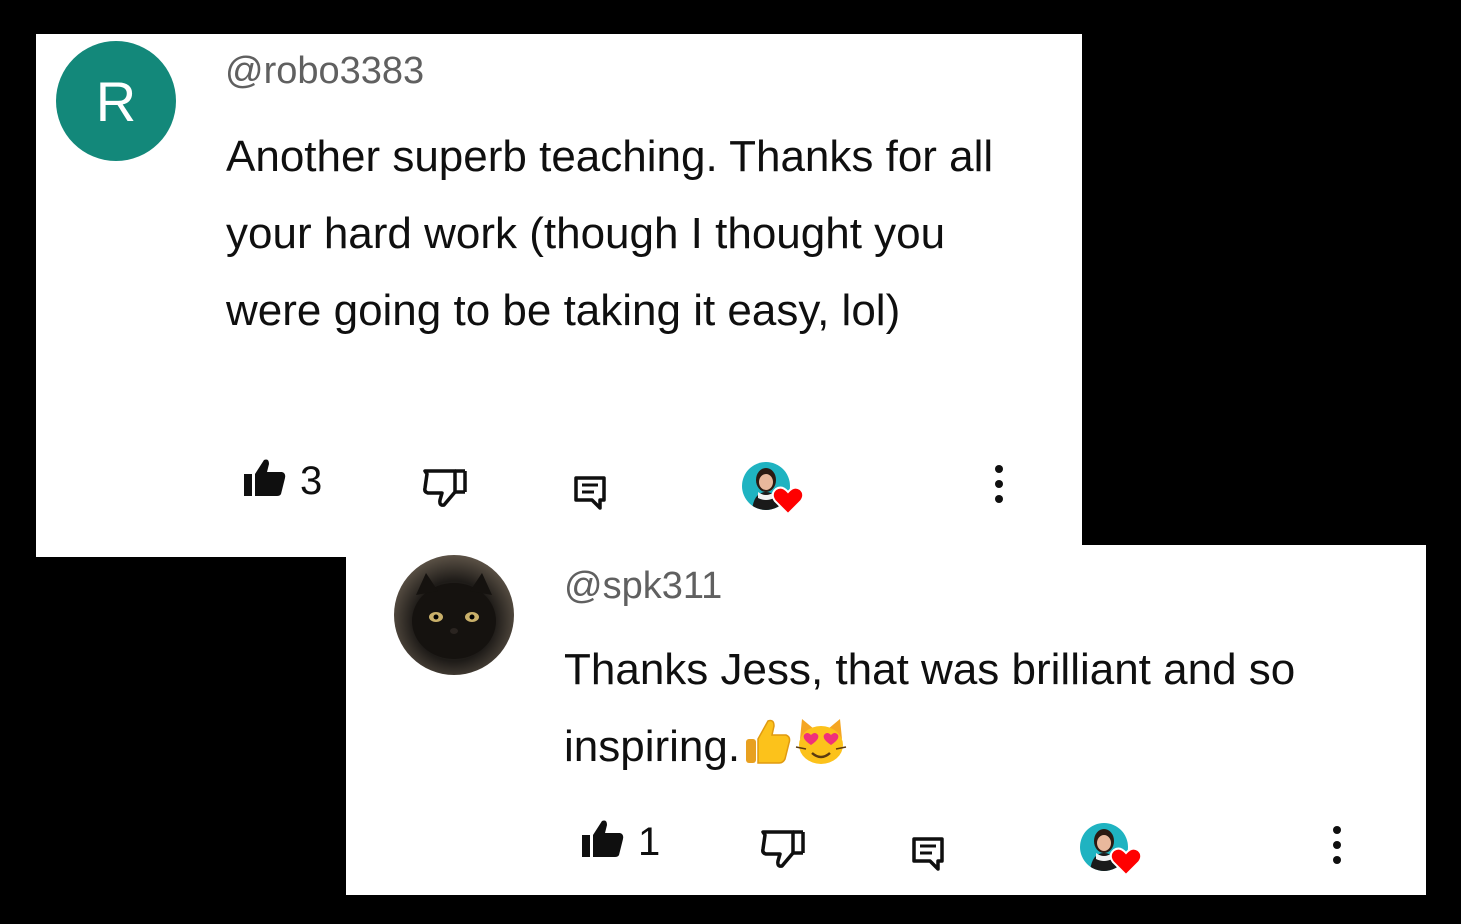 Image resolution: width=1461 pixels, height=924 pixels. I want to click on like-count: 3, so click(311, 480).